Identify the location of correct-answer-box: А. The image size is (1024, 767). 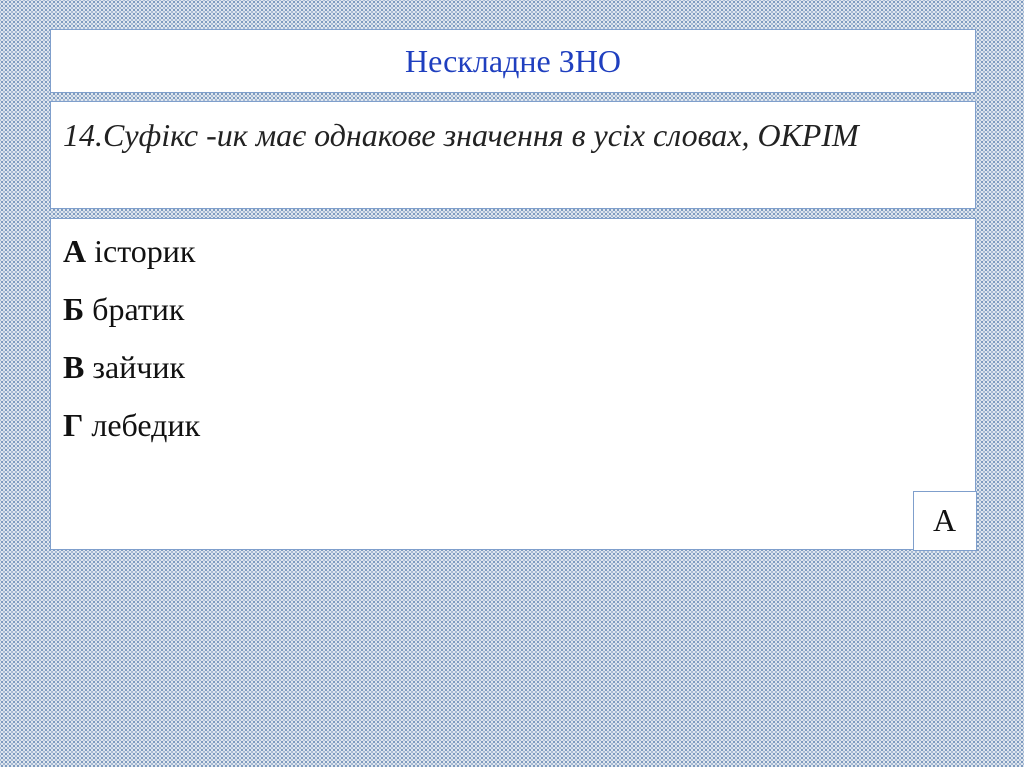
(944, 520).